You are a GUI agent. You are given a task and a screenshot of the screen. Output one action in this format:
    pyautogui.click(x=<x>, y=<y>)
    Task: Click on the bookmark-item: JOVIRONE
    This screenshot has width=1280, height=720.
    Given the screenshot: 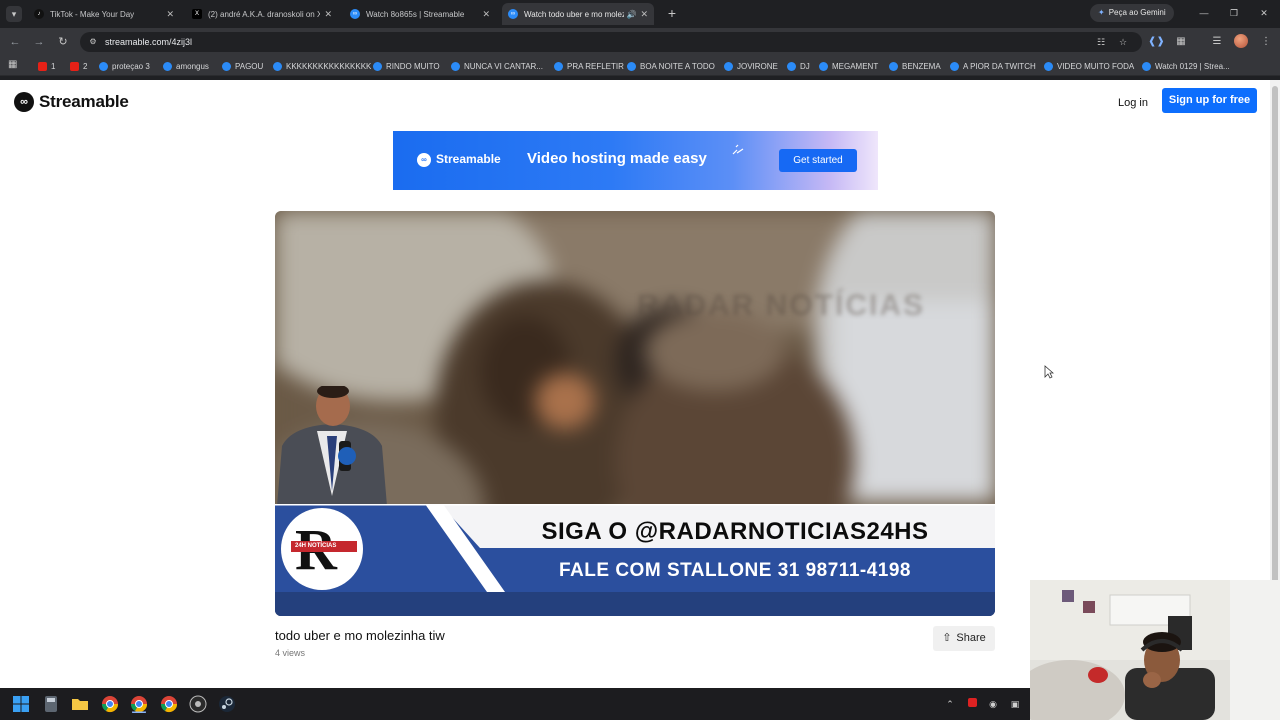 What is the action you would take?
    pyautogui.click(x=751, y=66)
    